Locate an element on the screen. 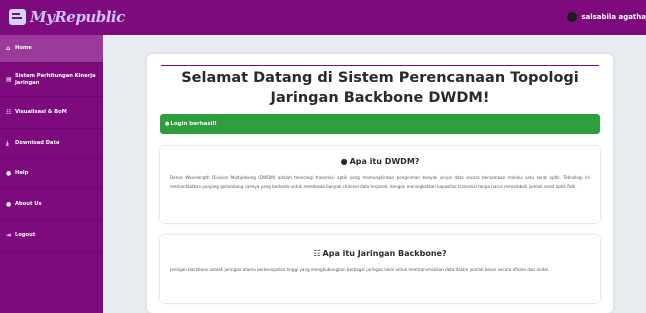  alert-text: Login berhasil! is located at coordinates (193, 124).